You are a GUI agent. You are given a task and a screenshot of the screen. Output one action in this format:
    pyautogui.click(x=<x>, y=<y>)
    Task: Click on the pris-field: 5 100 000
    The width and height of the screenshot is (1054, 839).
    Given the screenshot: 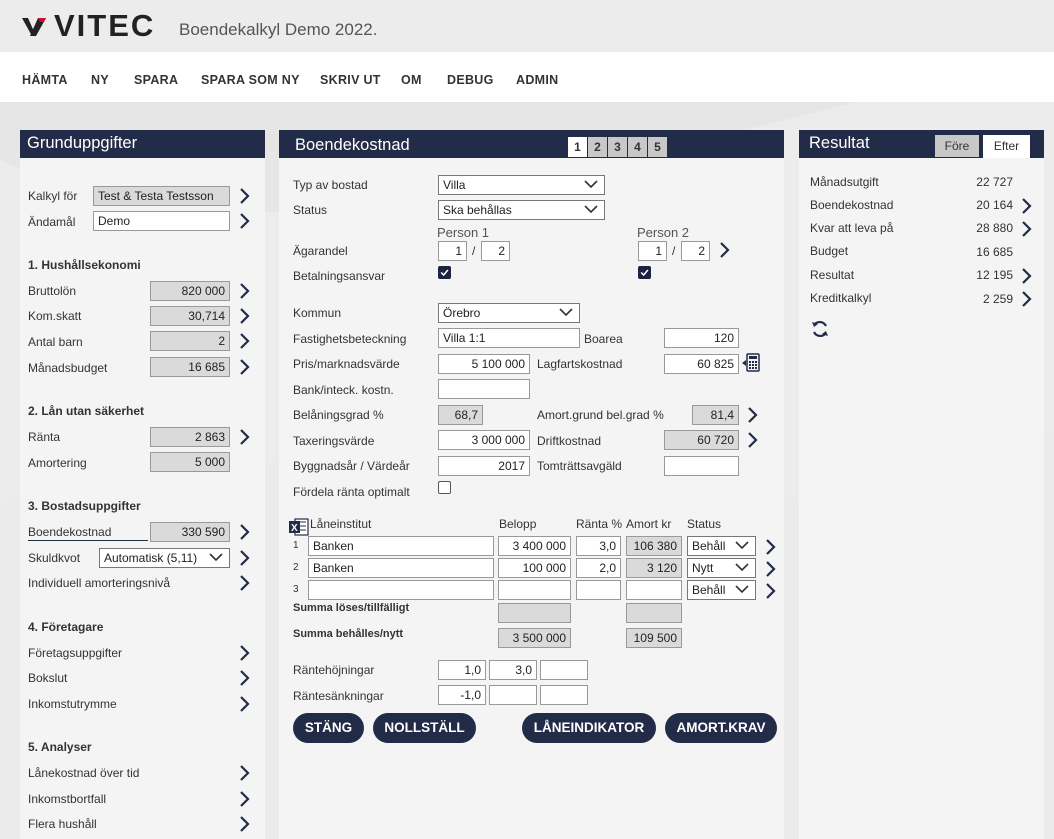 What is the action you would take?
    pyautogui.click(x=484, y=364)
    